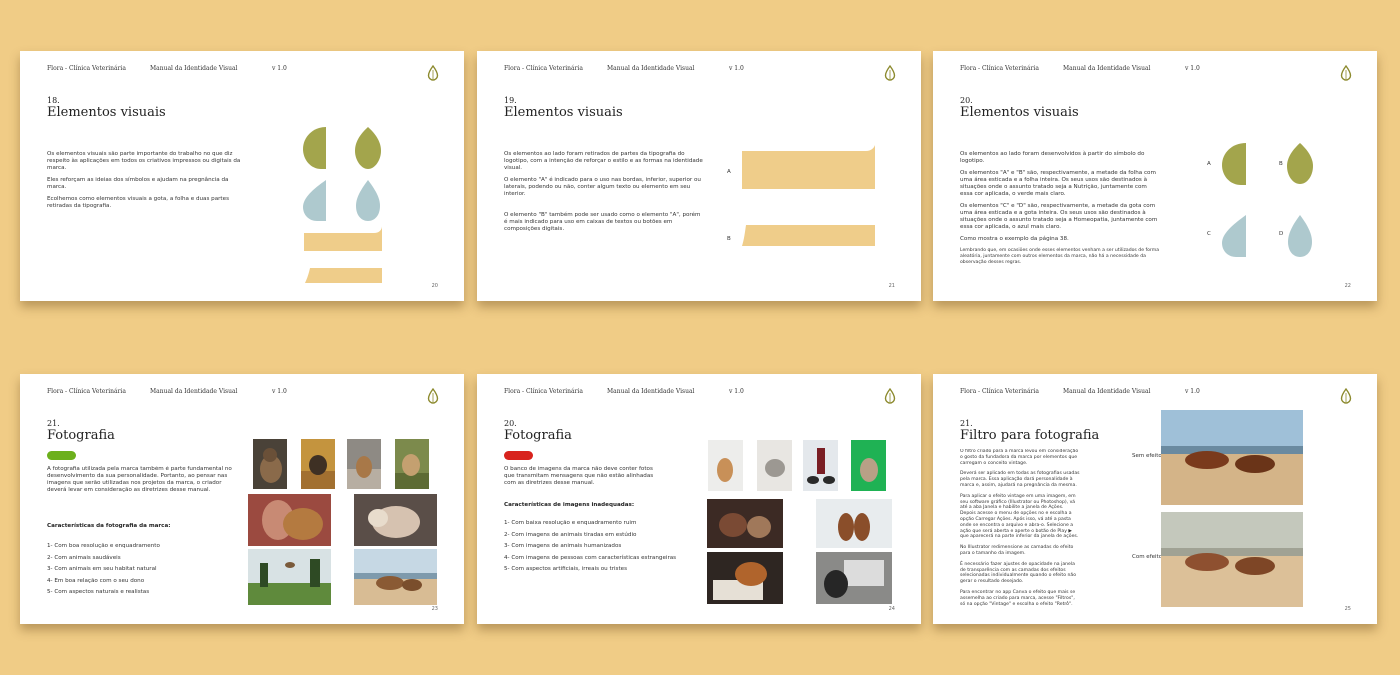 Image resolution: width=1400 pixels, height=675 pixels. Describe the element at coordinates (808, 195) in the screenshot. I see `type-elements-illustration` at that location.